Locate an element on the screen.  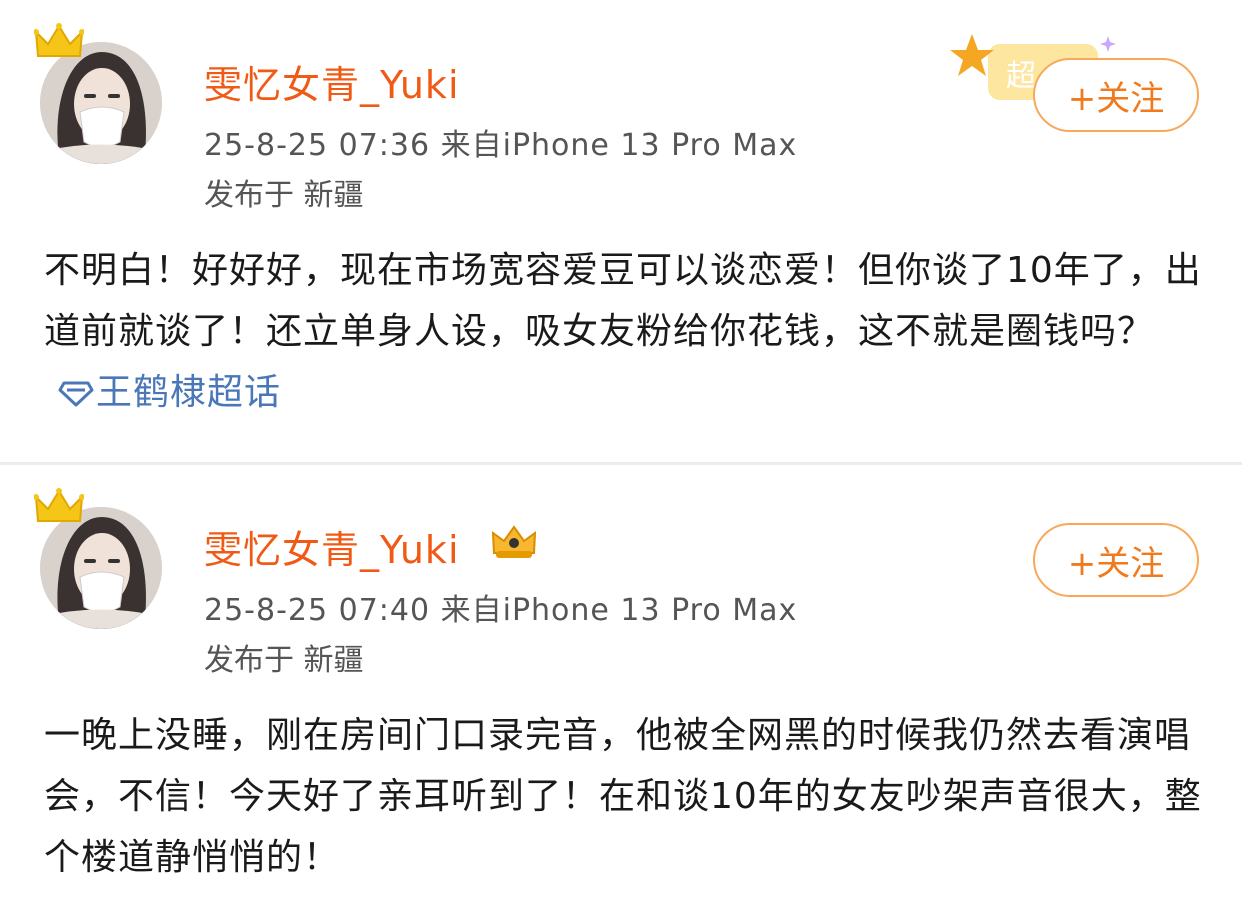
badge-text: 超 is located at coordinates (1021, 76).